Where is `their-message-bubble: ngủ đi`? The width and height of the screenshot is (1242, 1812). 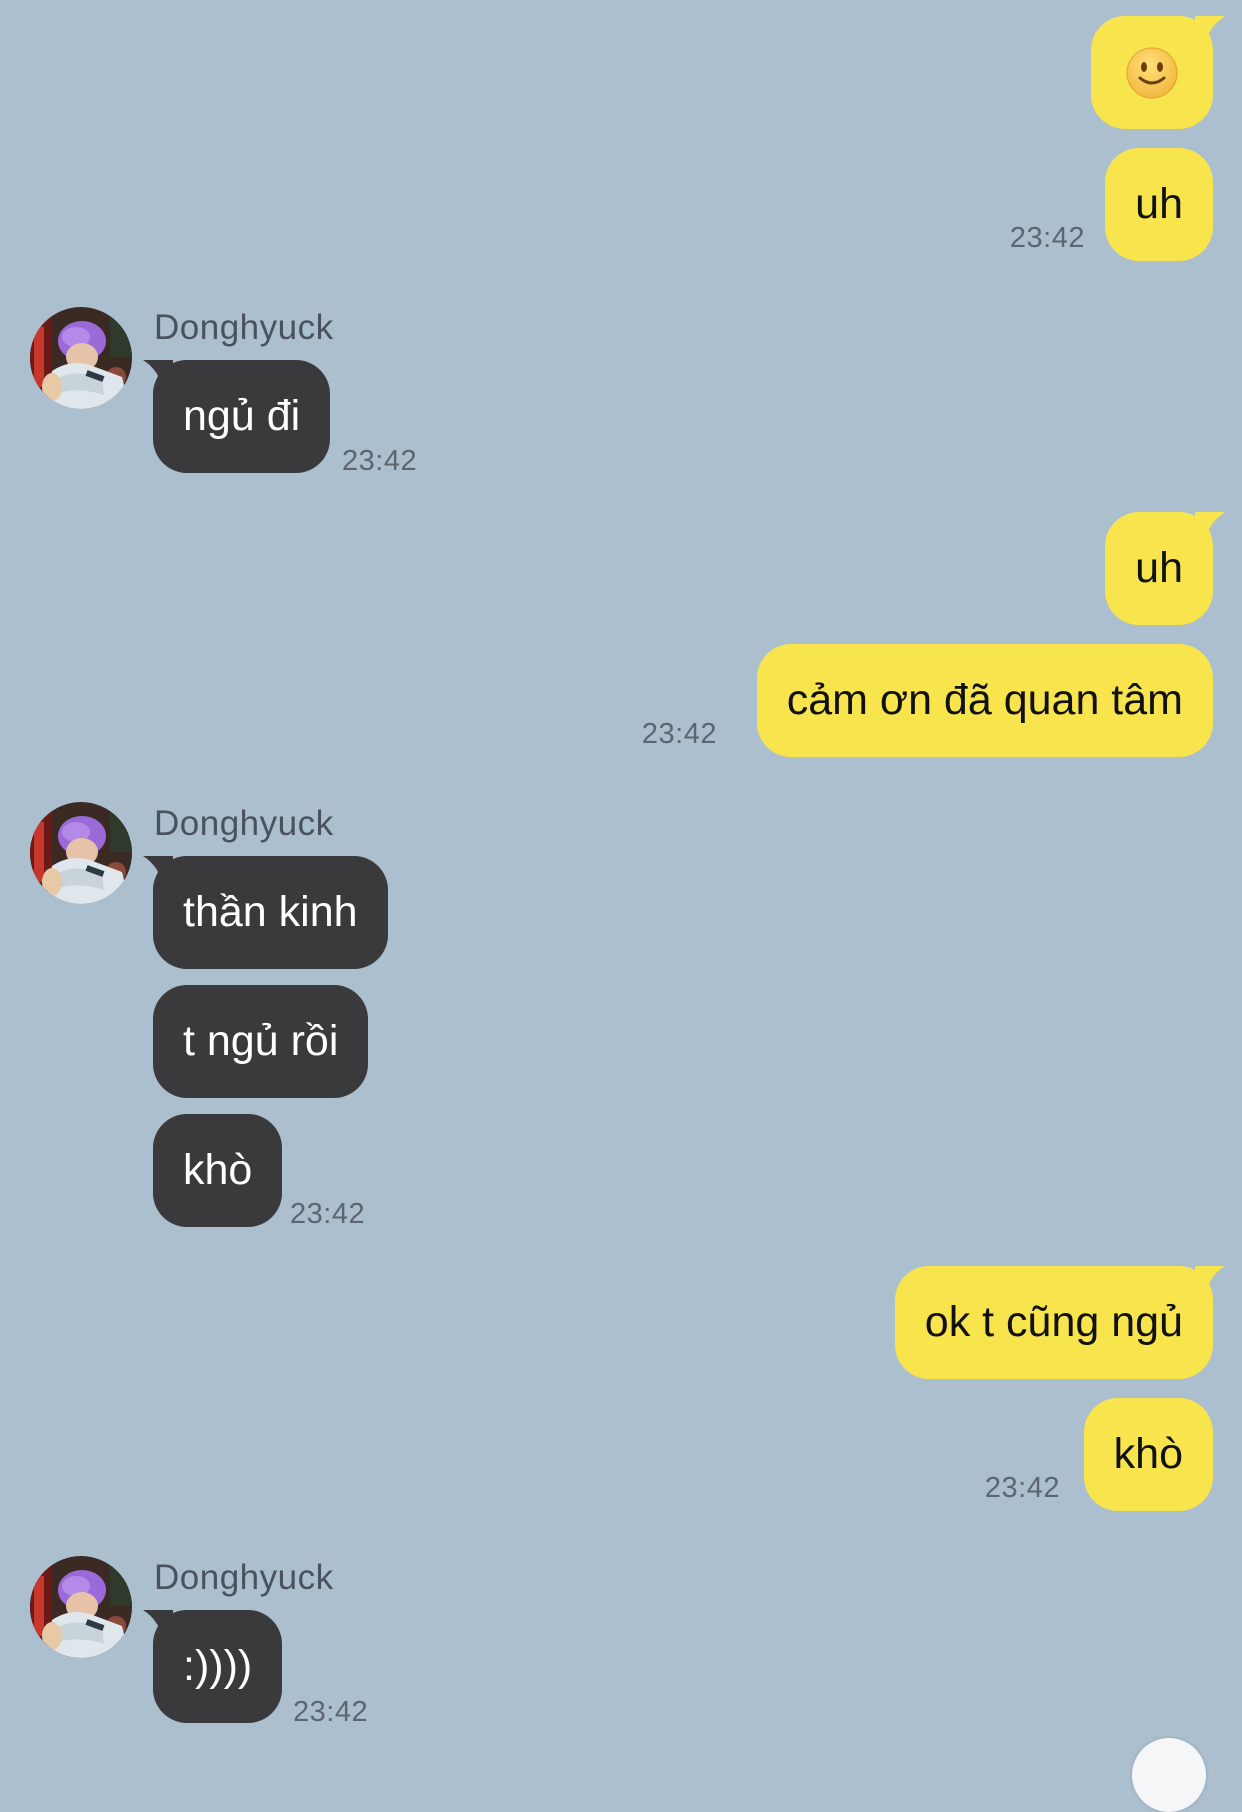 their-message-bubble: ngủ đi is located at coordinates (242, 416).